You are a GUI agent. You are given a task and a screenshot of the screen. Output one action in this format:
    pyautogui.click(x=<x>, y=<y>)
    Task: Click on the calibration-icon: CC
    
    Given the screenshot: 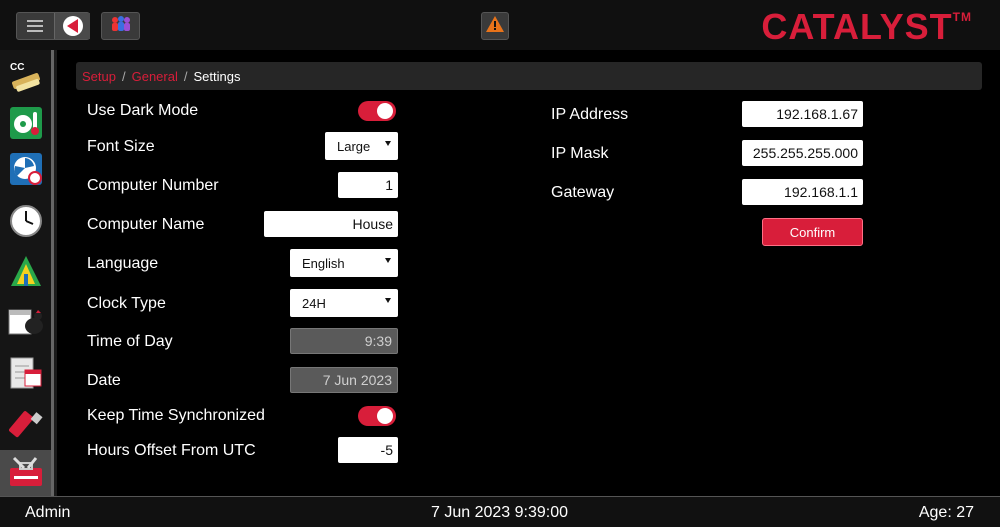 What is the action you would take?
    pyautogui.click(x=26, y=79)
    